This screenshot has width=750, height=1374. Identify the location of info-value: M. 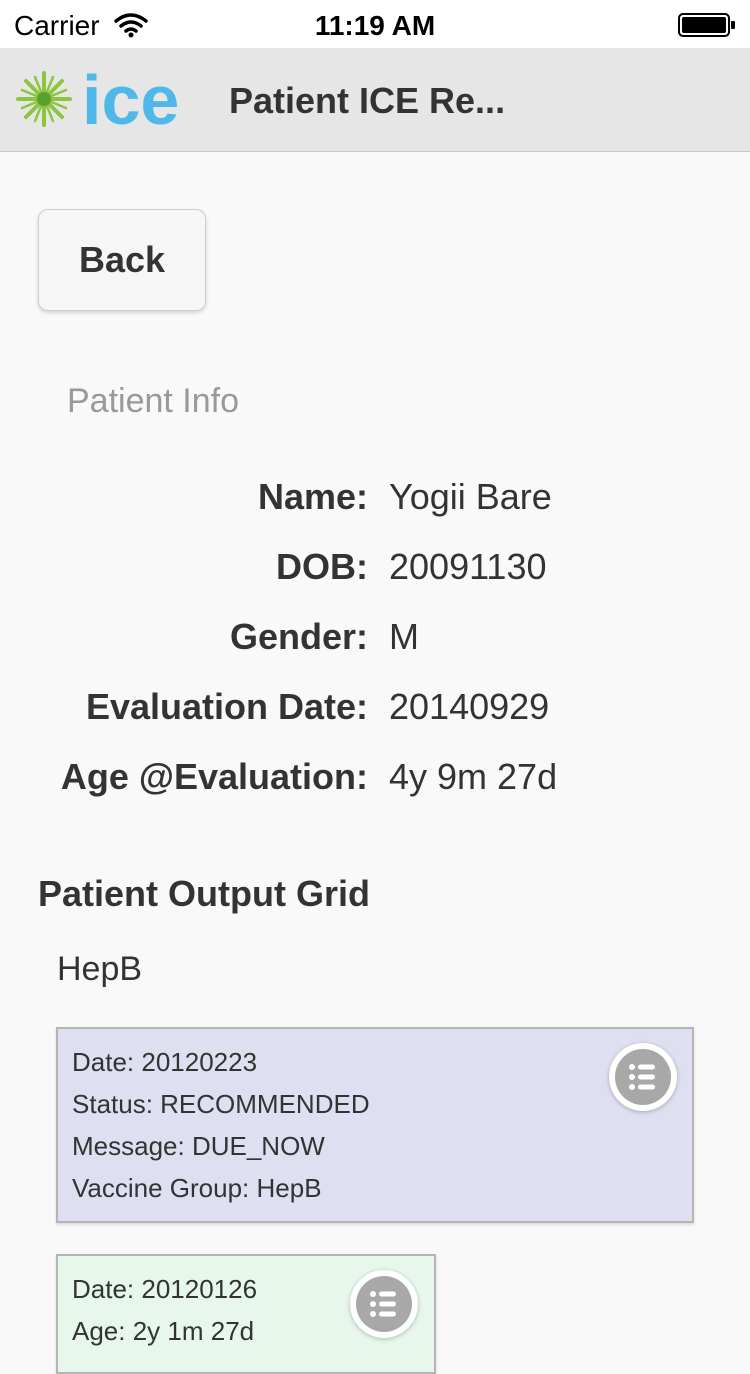
(404, 636).